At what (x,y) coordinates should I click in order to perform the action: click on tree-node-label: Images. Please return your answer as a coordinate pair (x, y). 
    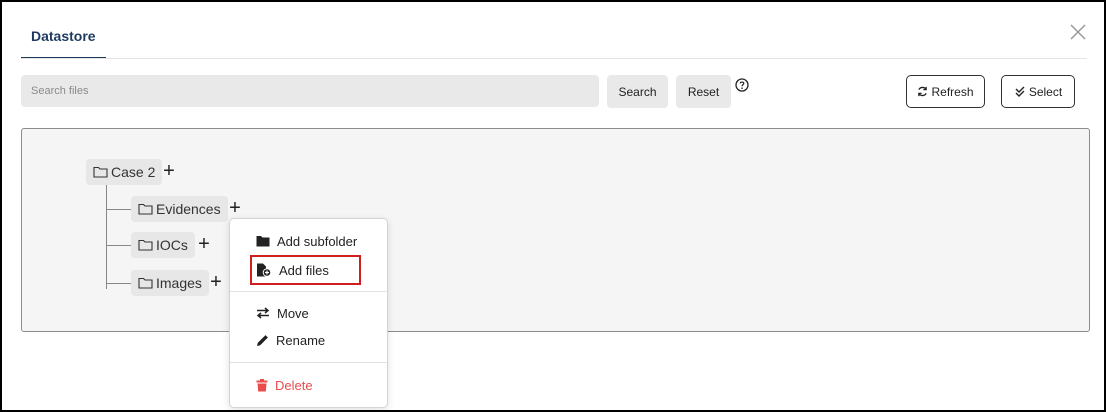
    Looking at the image, I should click on (179, 283).